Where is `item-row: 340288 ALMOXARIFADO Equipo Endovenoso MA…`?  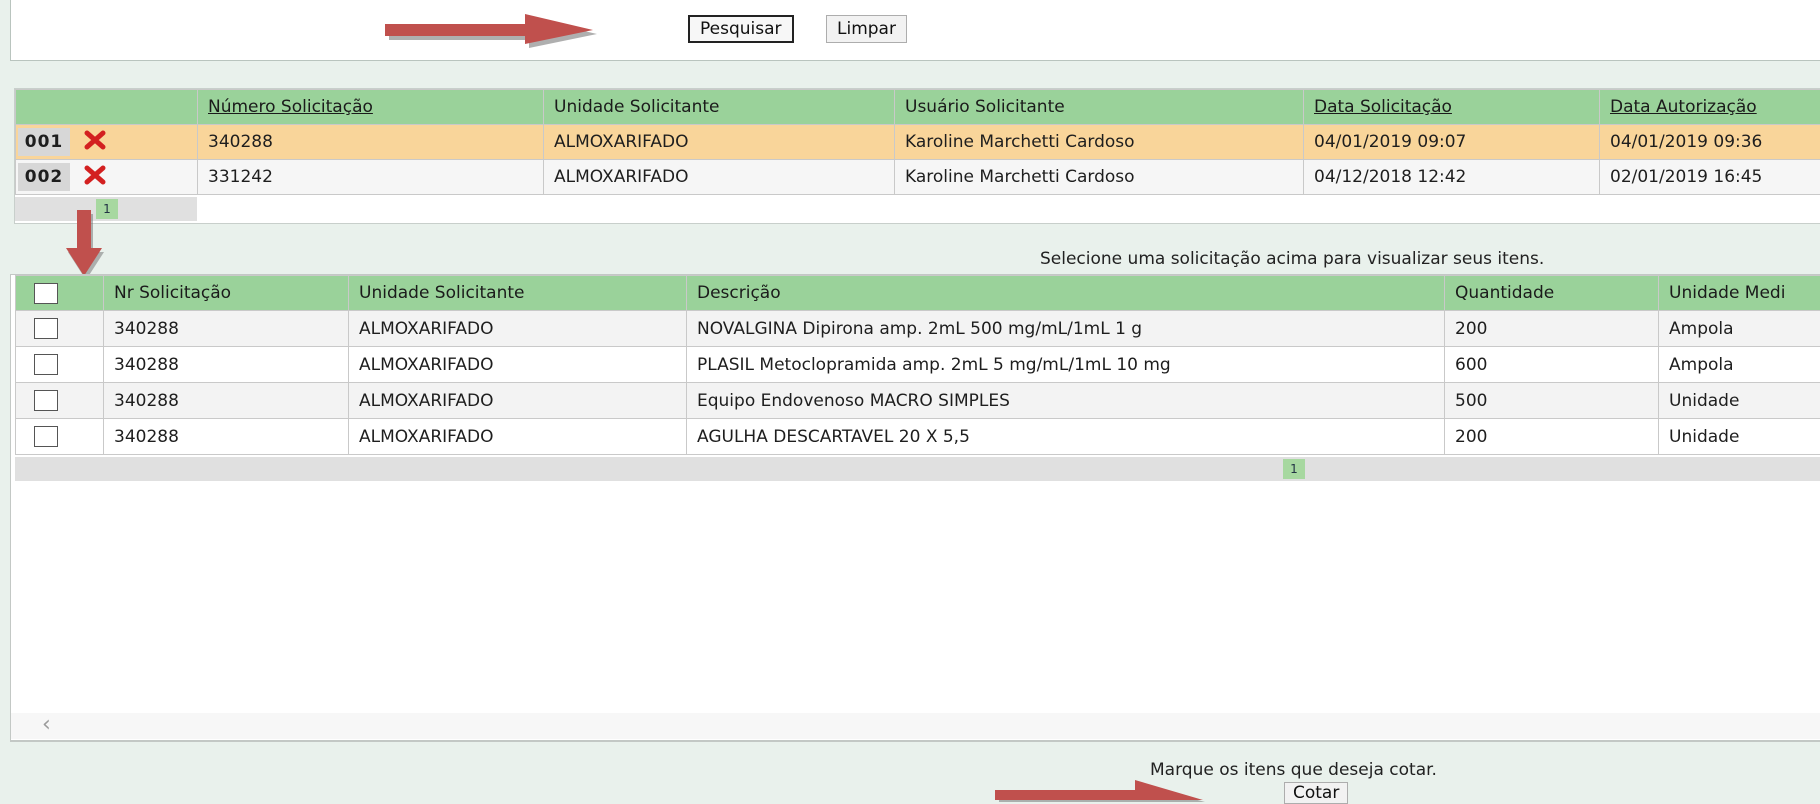 item-row: 340288 ALMOXARIFADO Equipo Endovenoso MA… is located at coordinates (918, 401).